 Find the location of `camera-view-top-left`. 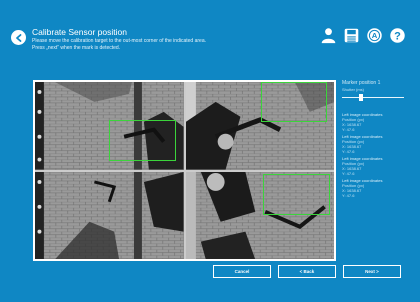

camera-view-top-left is located at coordinates (109, 126).